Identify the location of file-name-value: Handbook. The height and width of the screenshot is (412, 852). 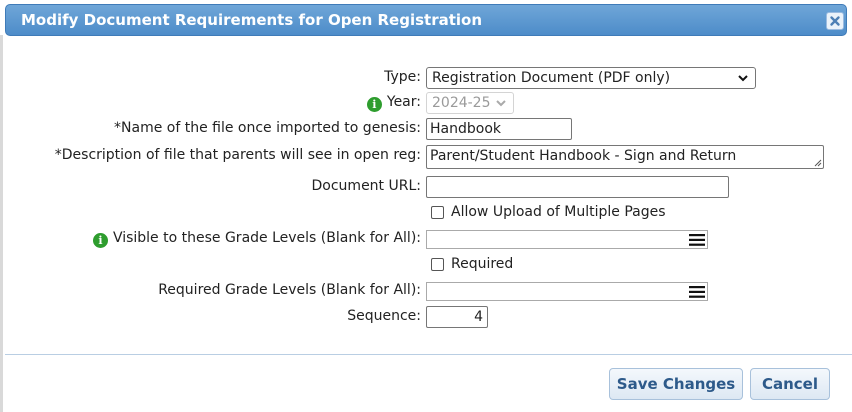
(465, 129).